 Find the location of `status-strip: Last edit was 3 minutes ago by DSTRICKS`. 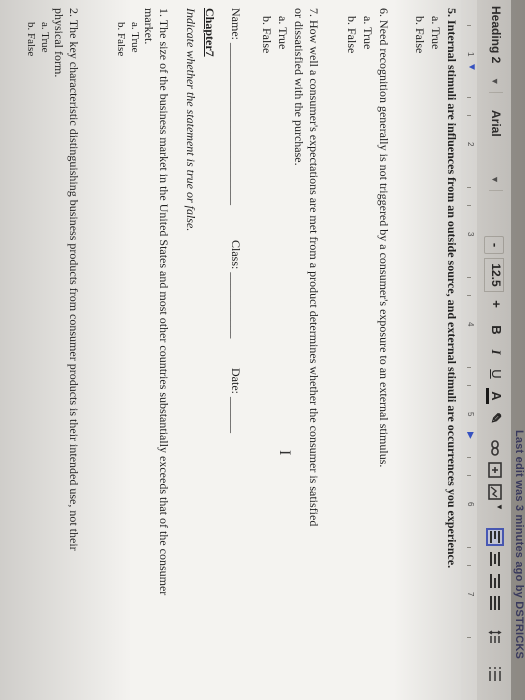

status-strip: Last edit was 3 minutes ago by DSTRICKS is located at coordinates (518, 350).